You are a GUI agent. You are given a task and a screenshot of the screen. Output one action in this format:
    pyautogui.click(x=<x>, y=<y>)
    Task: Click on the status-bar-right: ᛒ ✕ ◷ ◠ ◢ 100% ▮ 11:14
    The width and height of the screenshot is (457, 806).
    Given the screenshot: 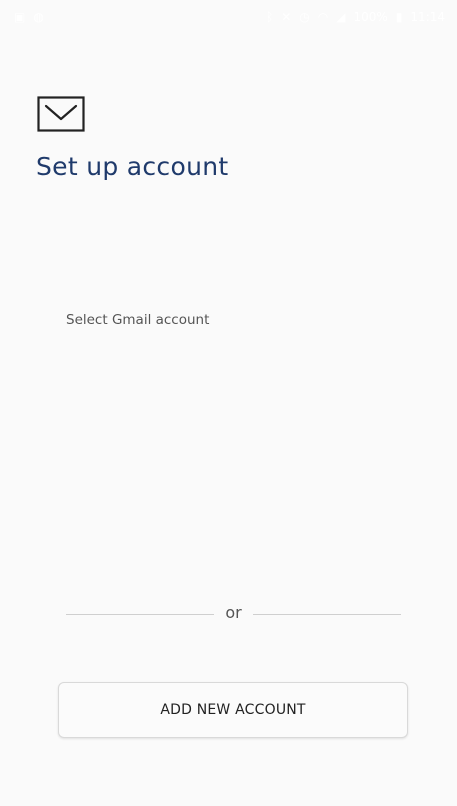 What is the action you would take?
    pyautogui.click(x=355, y=17)
    